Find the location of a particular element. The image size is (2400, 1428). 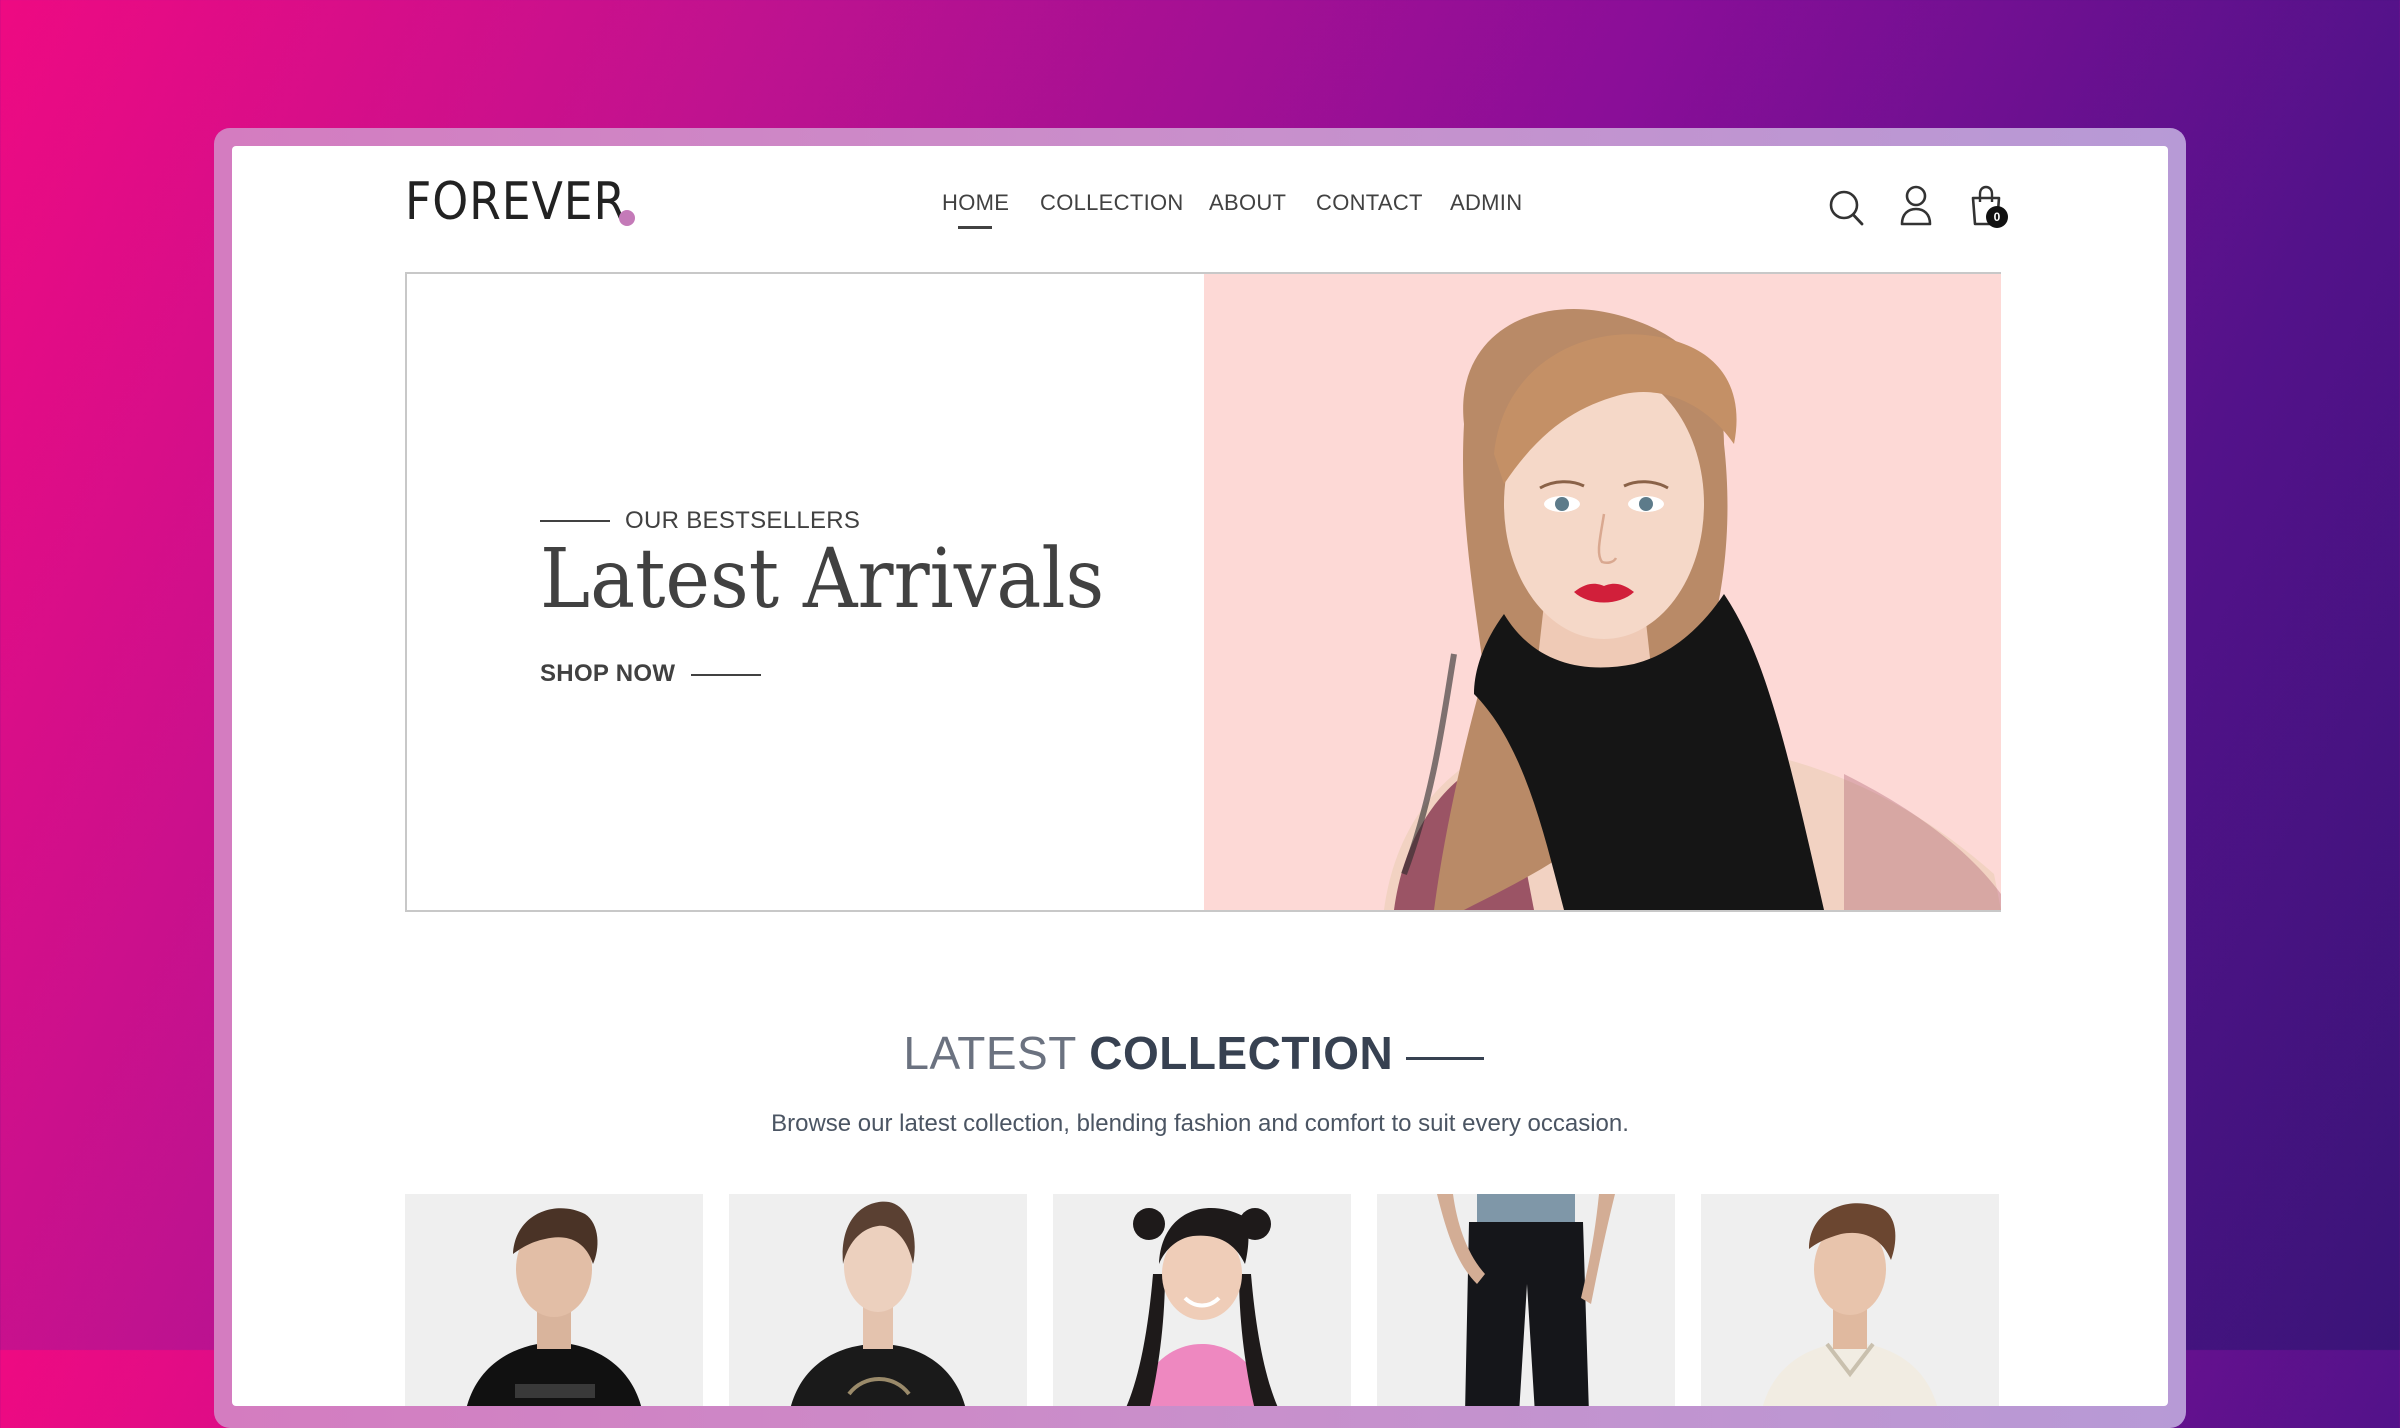

shop-now-link: SHOP NOW is located at coordinates (607, 674).